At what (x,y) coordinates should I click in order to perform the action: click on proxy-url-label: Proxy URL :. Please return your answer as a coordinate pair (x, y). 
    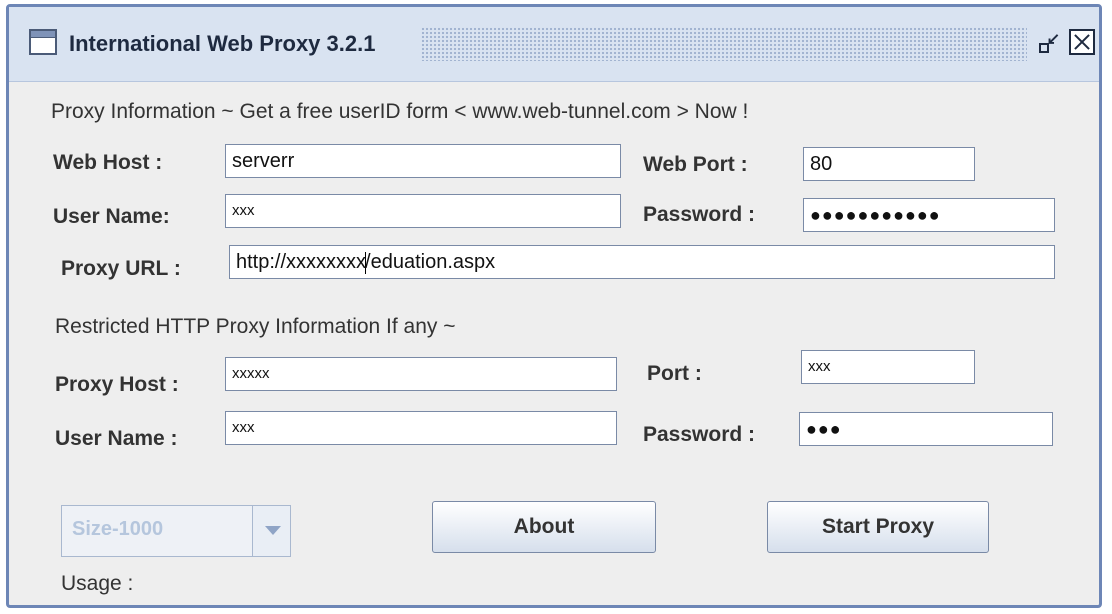
    Looking at the image, I should click on (121, 268).